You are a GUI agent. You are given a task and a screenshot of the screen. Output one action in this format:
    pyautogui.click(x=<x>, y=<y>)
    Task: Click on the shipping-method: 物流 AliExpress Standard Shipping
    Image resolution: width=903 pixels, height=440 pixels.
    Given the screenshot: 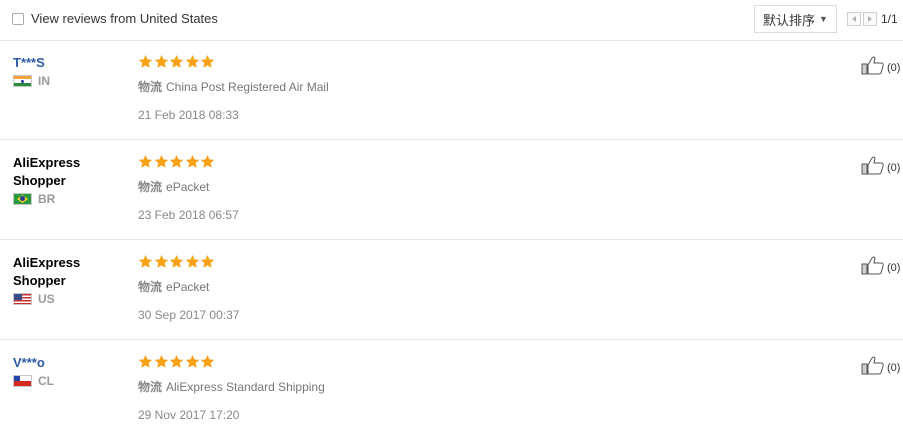 What is the action you would take?
    pyautogui.click(x=231, y=386)
    